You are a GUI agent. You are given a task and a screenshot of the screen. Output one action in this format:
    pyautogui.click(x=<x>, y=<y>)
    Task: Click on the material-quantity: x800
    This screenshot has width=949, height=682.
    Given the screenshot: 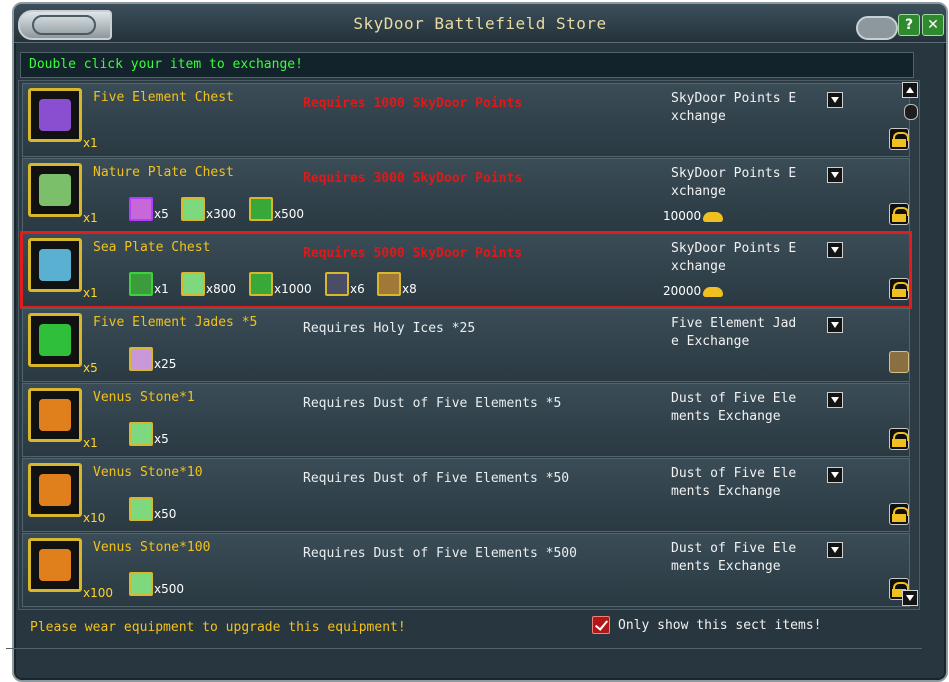 What is the action you would take?
    pyautogui.click(x=221, y=289)
    